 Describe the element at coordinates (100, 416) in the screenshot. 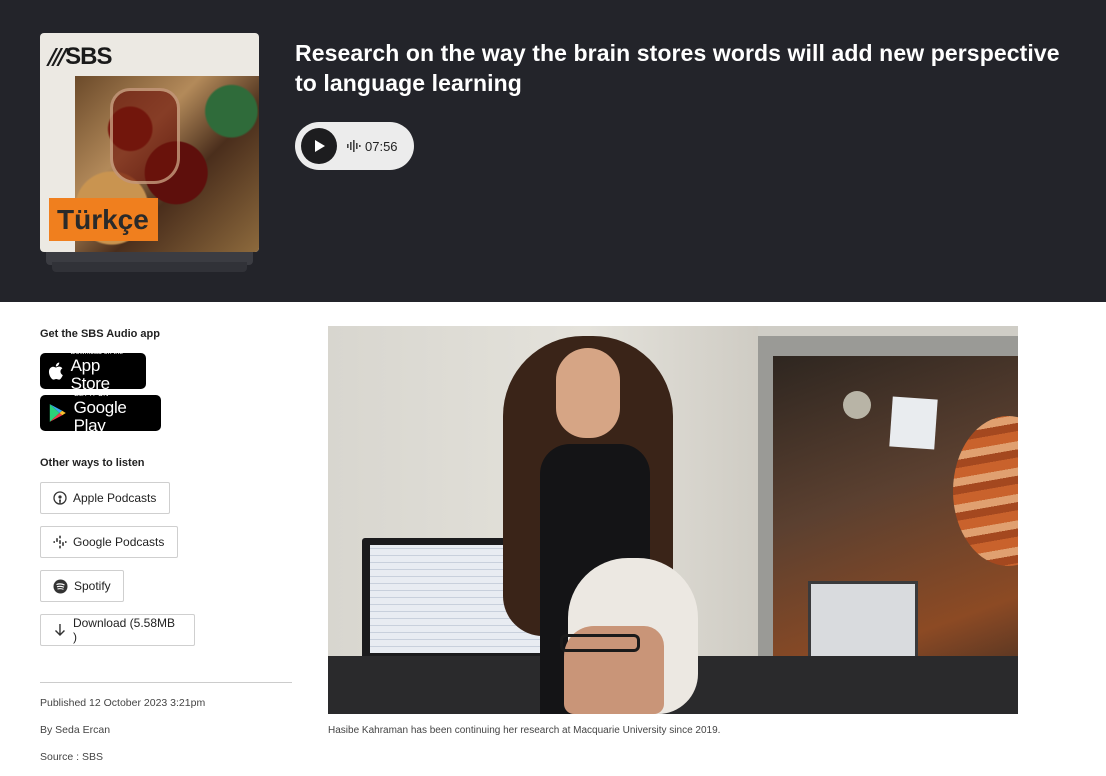

I see `google-play-big-text: Google Play` at that location.